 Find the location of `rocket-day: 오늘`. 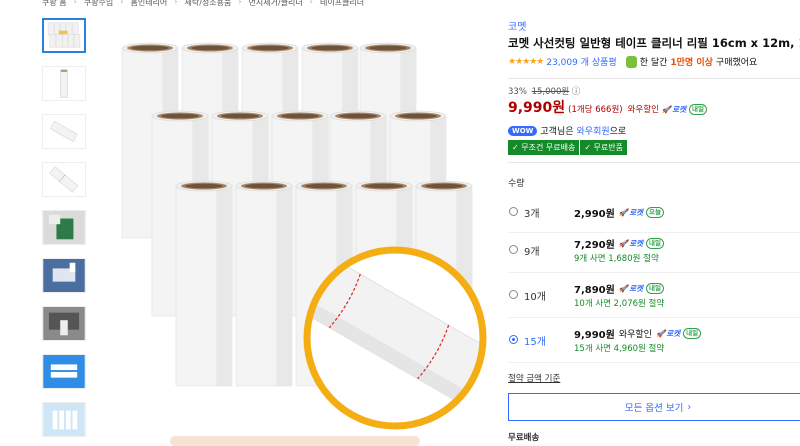

rocket-day: 오늘 is located at coordinates (655, 212).